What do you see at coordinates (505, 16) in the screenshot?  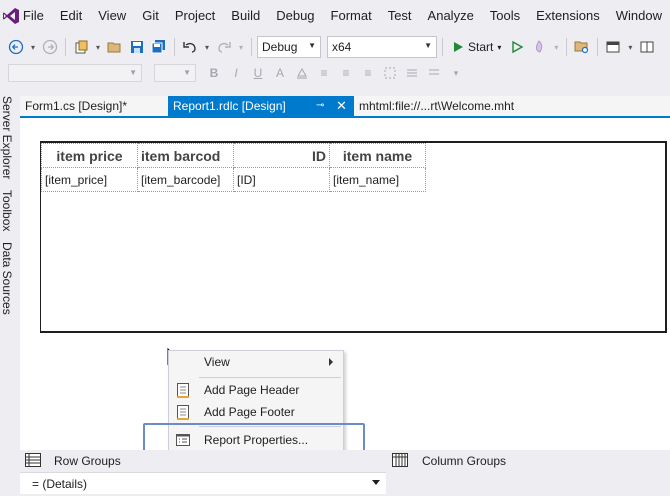 I see `menu-tools: Tools` at bounding box center [505, 16].